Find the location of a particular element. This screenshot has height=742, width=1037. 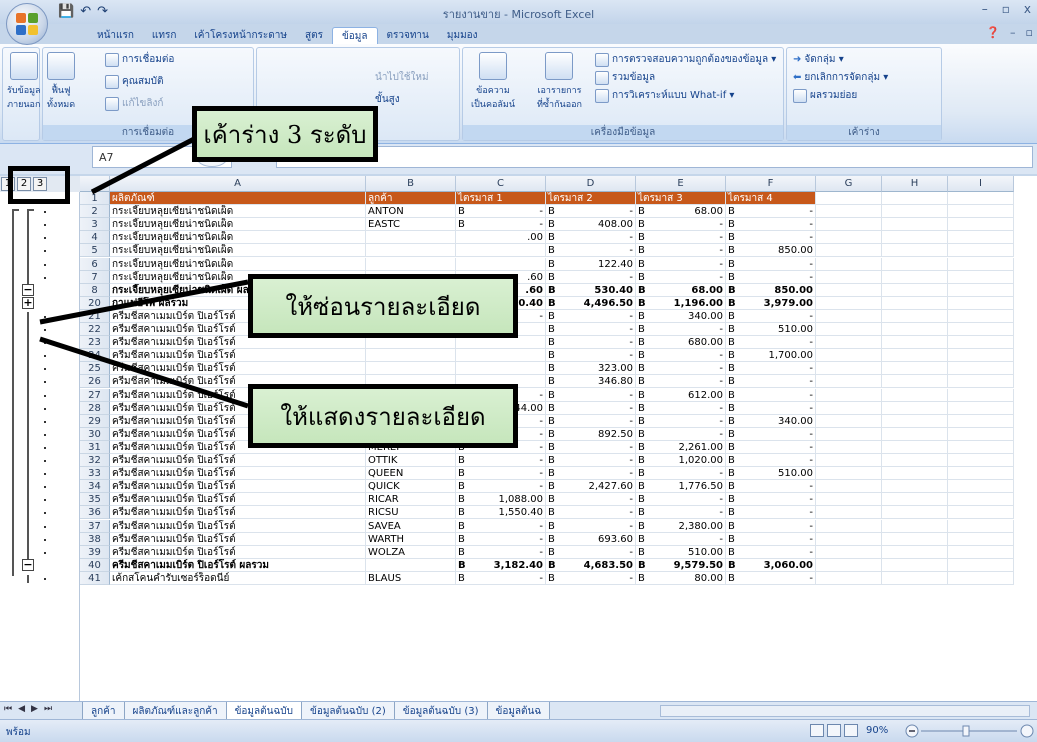

tab-0: หน้าแรก is located at coordinates (115, 36).